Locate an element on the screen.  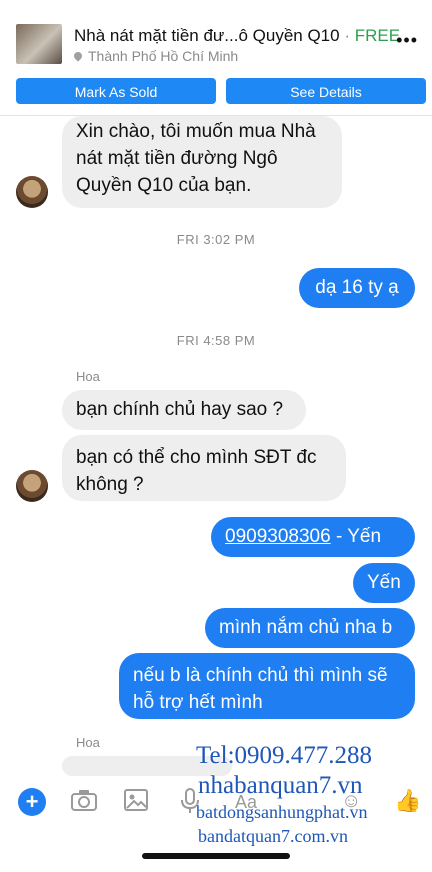
listing-title: Nhà nát mặt tiền đư...ô Quyền Q10 · FREE is located at coordinates (237, 36).